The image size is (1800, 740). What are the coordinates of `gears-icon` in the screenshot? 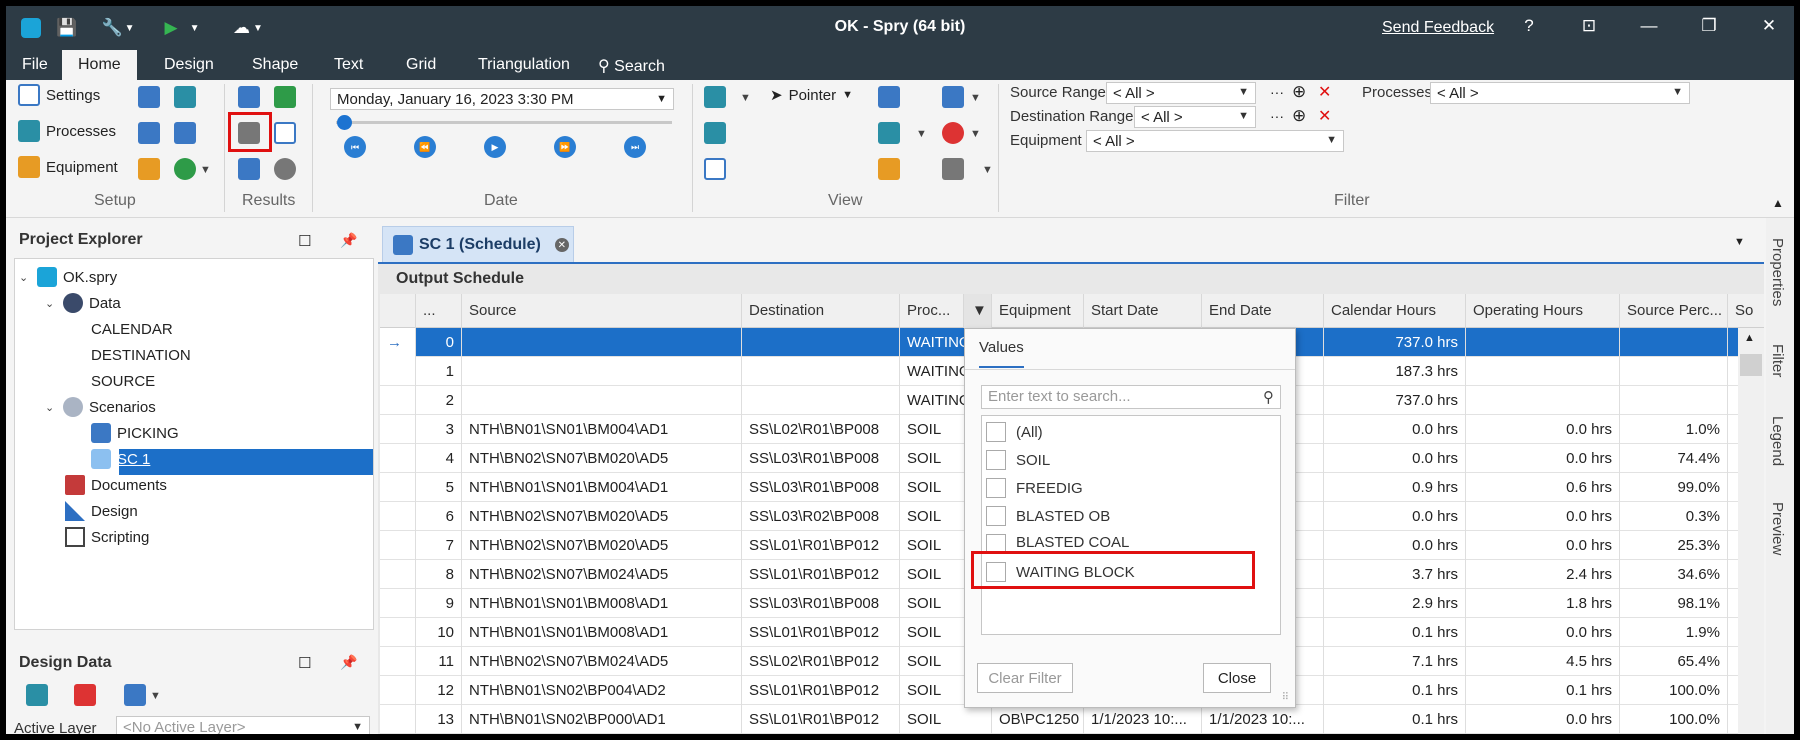 It's located at (149, 169).